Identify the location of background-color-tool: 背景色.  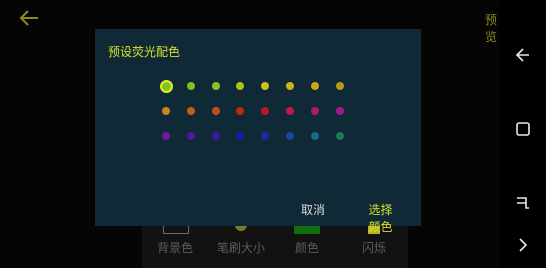
(175, 242).